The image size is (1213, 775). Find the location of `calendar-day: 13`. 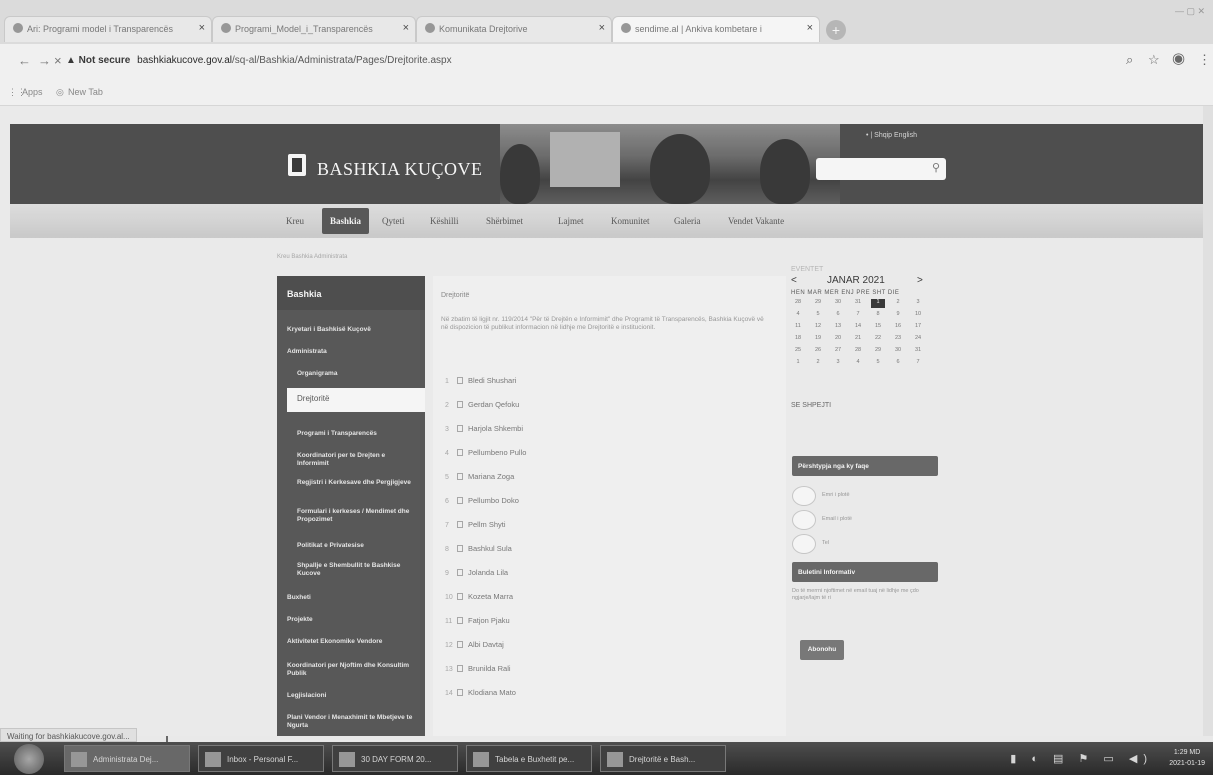

calendar-day: 13 is located at coordinates (838, 326).